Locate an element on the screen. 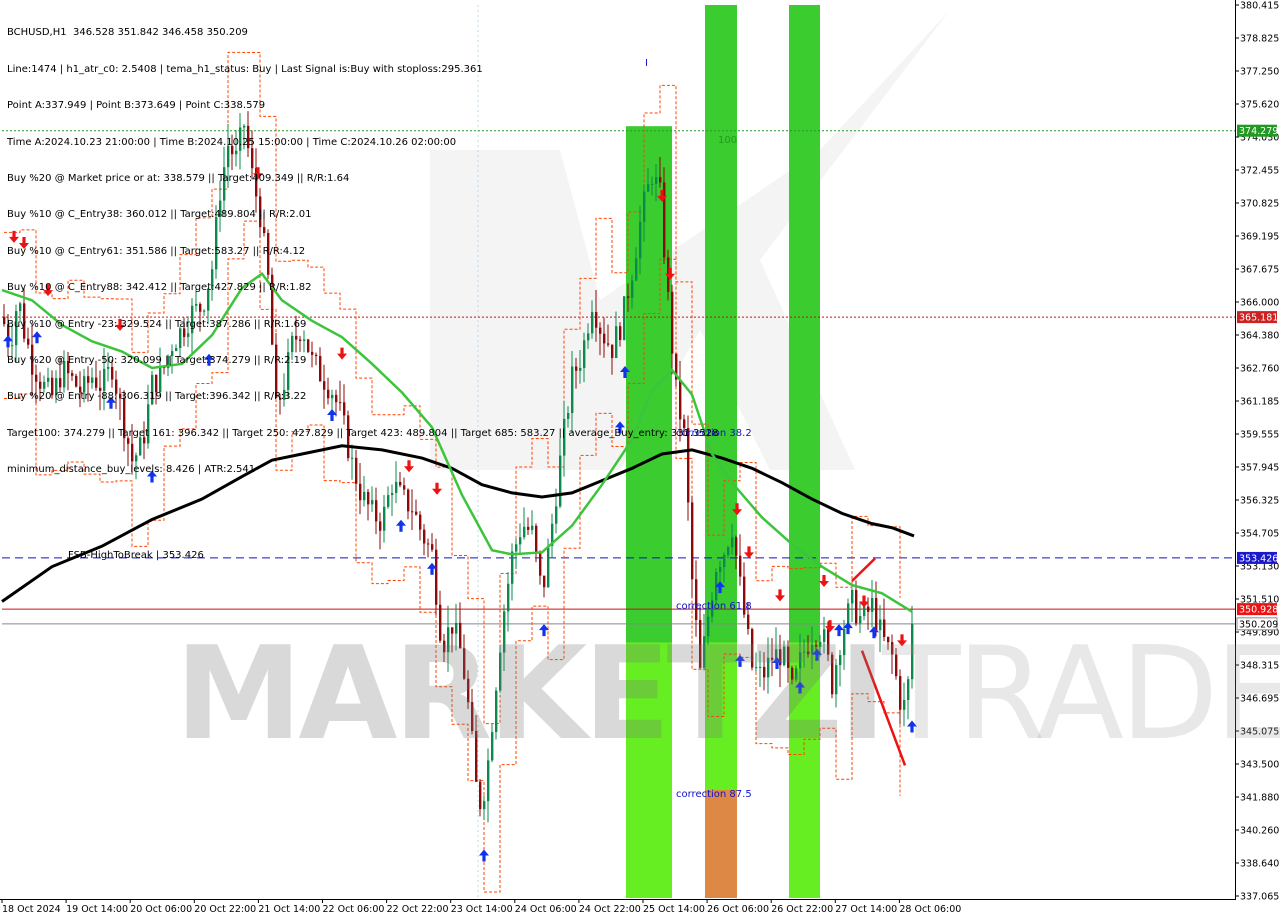 The image size is (1280, 920). x-tick-label: 20 Oct 06:00 is located at coordinates (161, 909).